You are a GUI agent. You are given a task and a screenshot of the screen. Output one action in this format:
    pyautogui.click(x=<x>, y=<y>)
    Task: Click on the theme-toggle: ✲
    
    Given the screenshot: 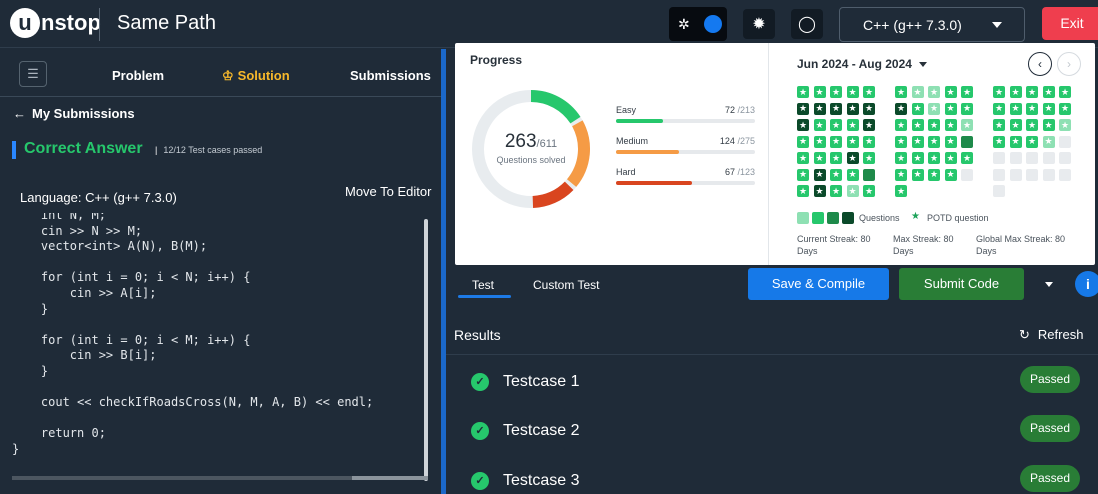 What is the action you would take?
    pyautogui.click(x=698, y=24)
    